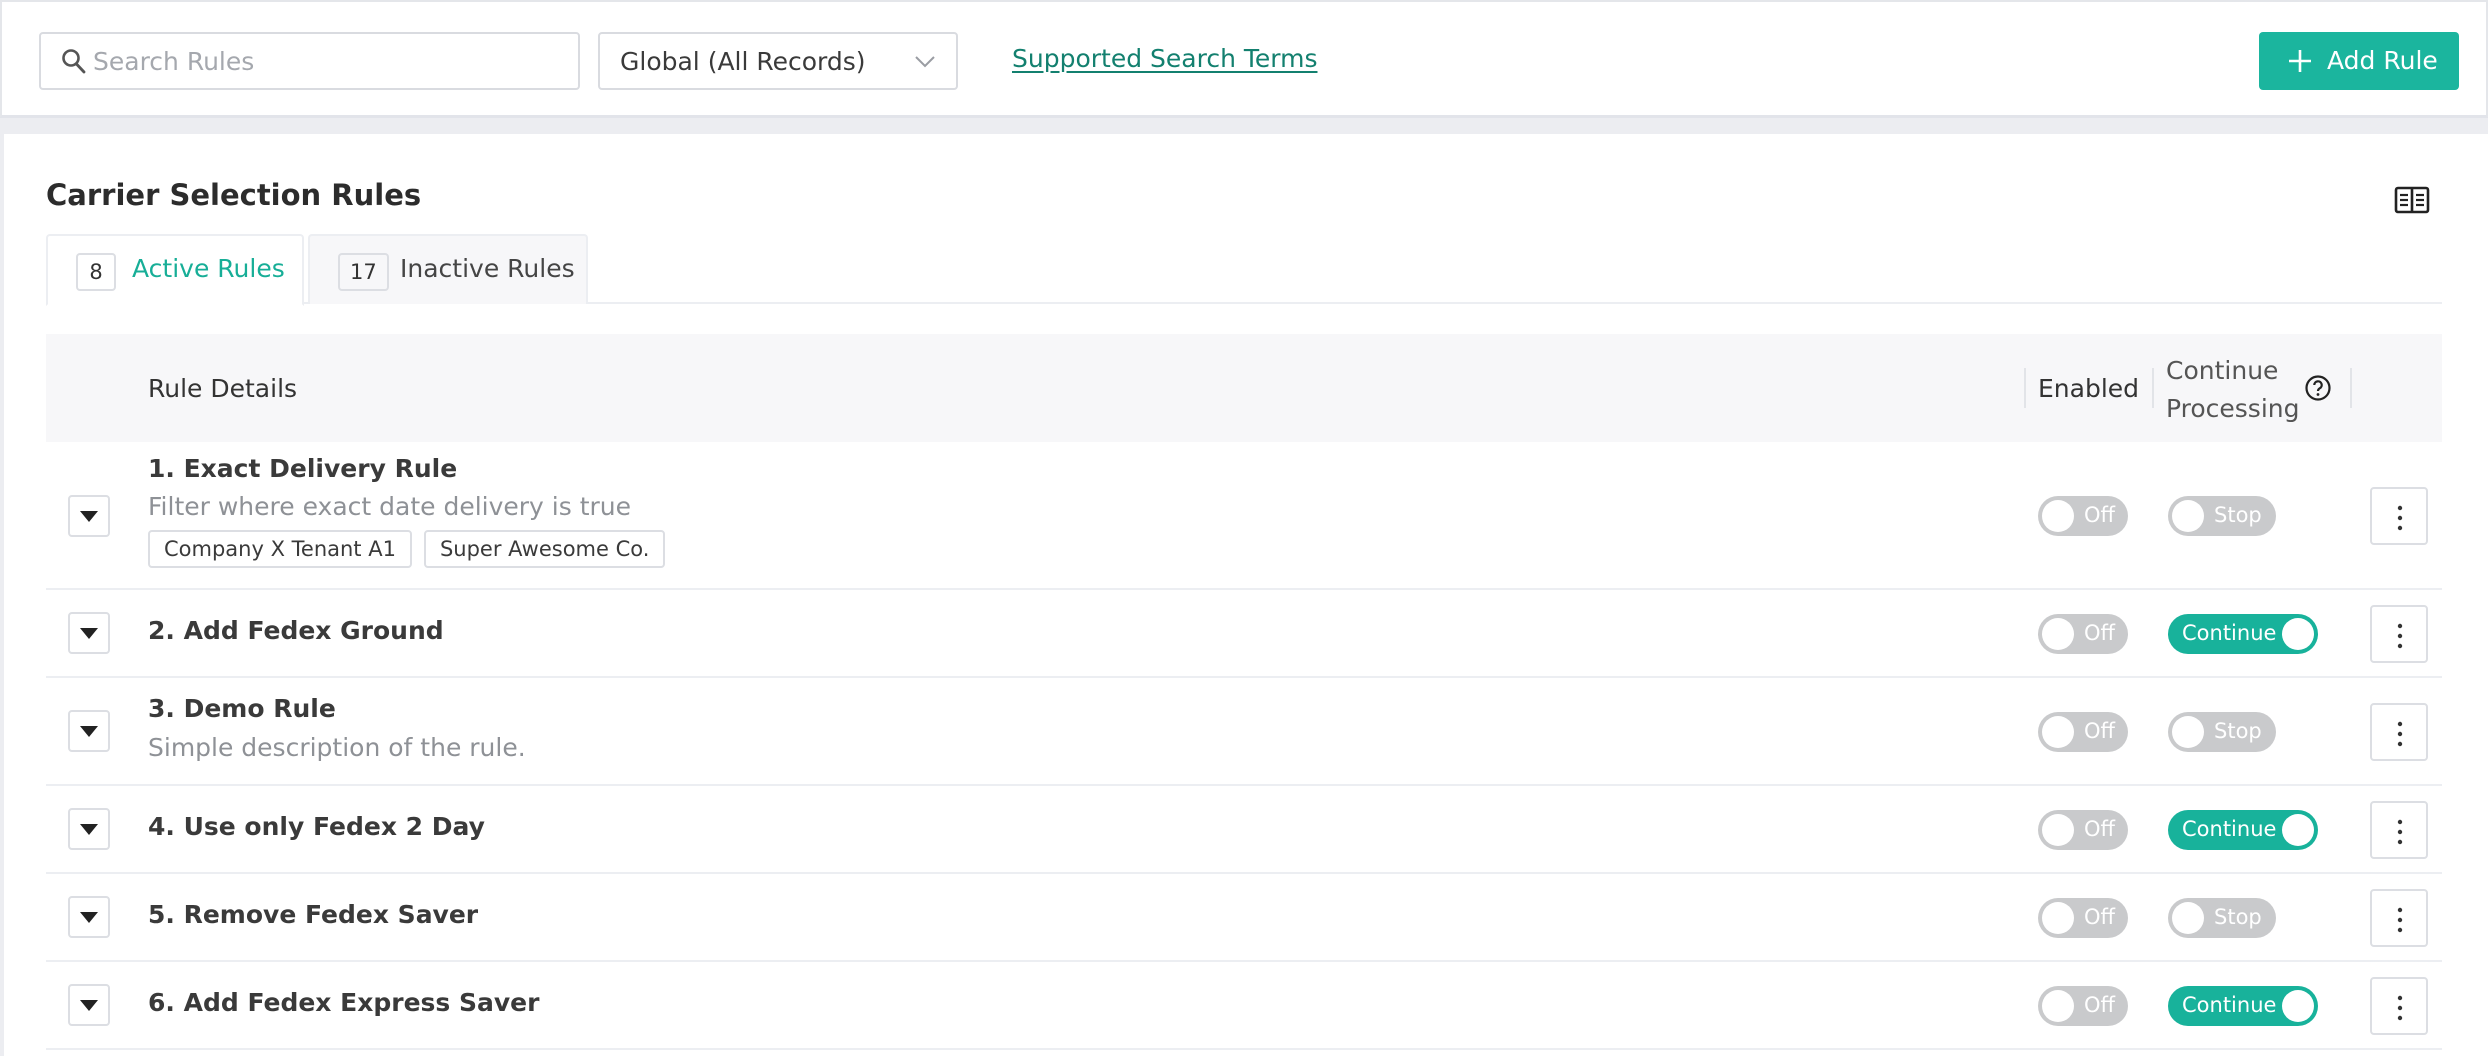 The width and height of the screenshot is (2488, 1056). Describe the element at coordinates (223, 388) in the screenshot. I see `column-rule-details: Rule Details` at that location.